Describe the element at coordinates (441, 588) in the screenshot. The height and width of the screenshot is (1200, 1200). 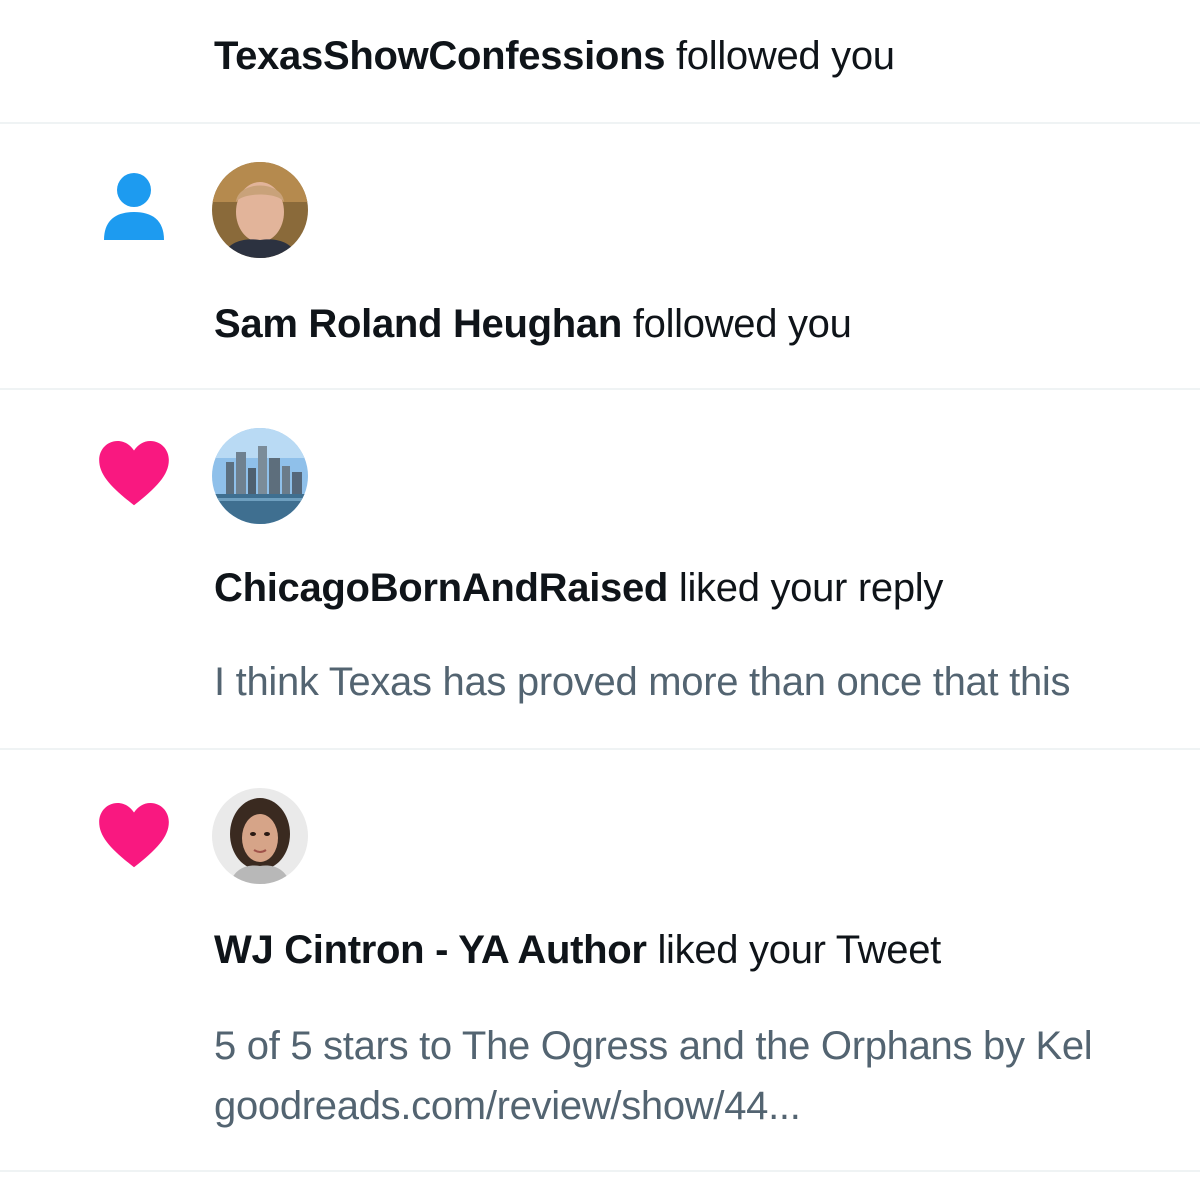
I see `user-name: ChicagoBornAndRaised` at that location.